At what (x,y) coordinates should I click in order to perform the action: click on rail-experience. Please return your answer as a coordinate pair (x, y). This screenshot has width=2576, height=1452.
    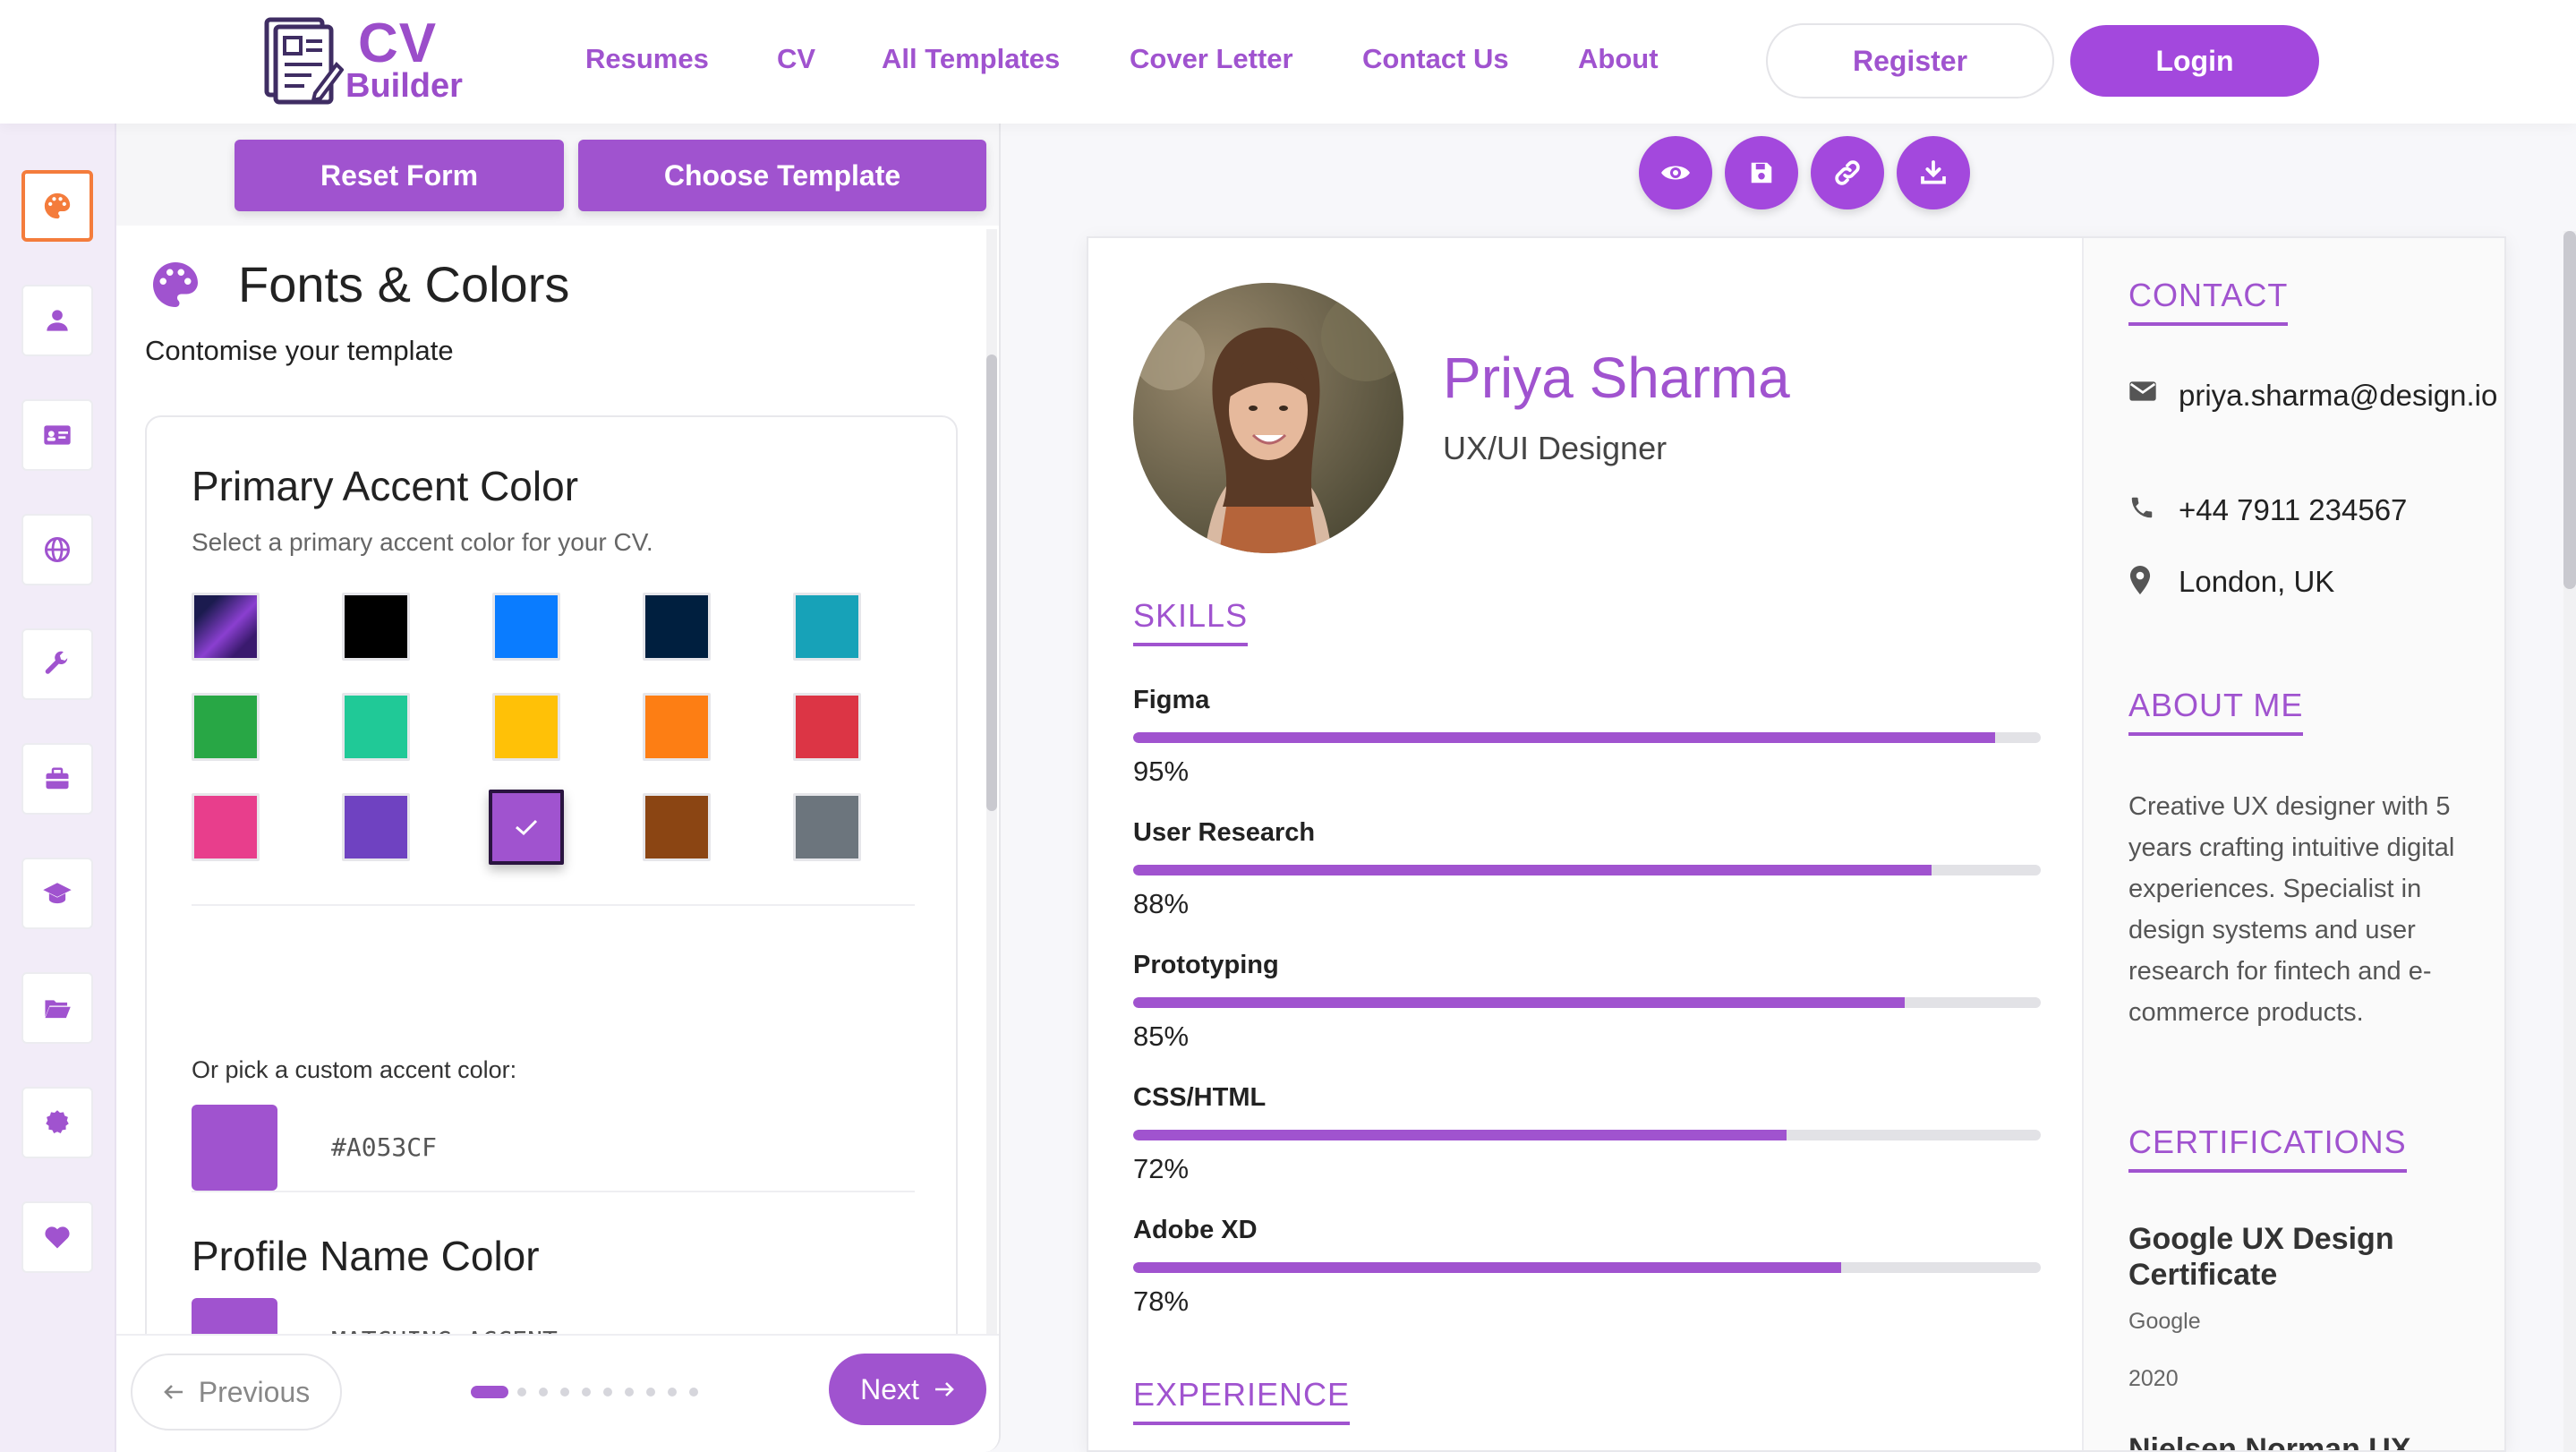
    Looking at the image, I should click on (57, 779).